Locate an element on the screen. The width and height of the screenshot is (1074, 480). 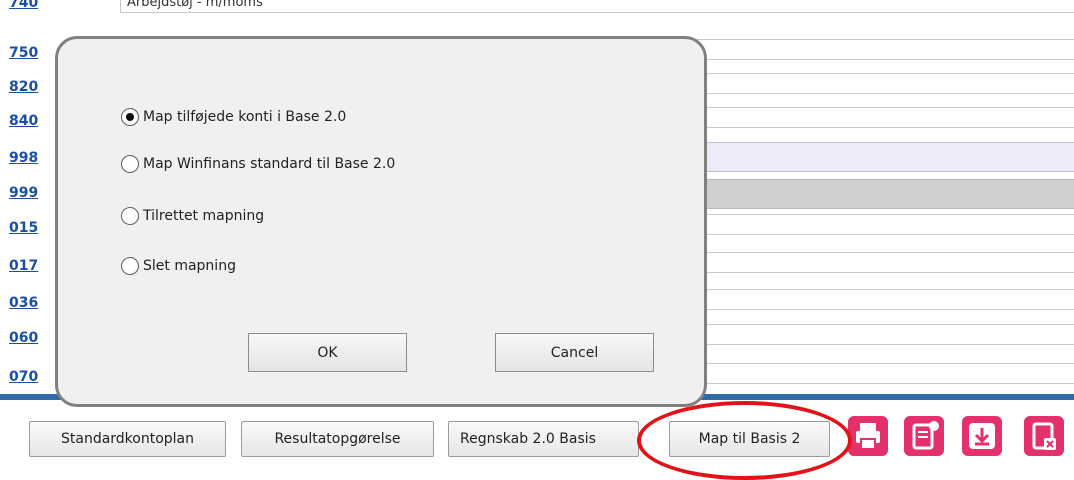
standardkontoplan-button: Standardkontoplan is located at coordinates (127, 439).